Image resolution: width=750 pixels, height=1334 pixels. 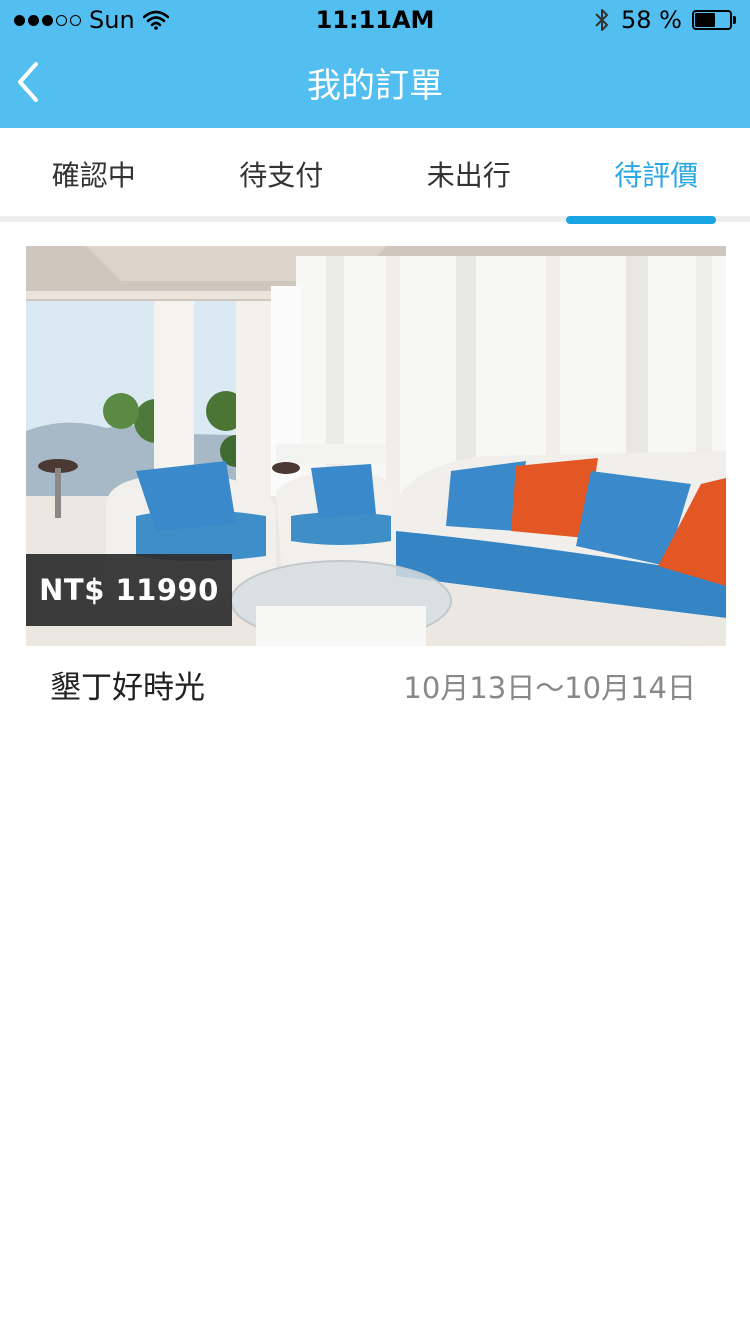 I want to click on tab-confirming: 確認中, so click(x=94, y=175).